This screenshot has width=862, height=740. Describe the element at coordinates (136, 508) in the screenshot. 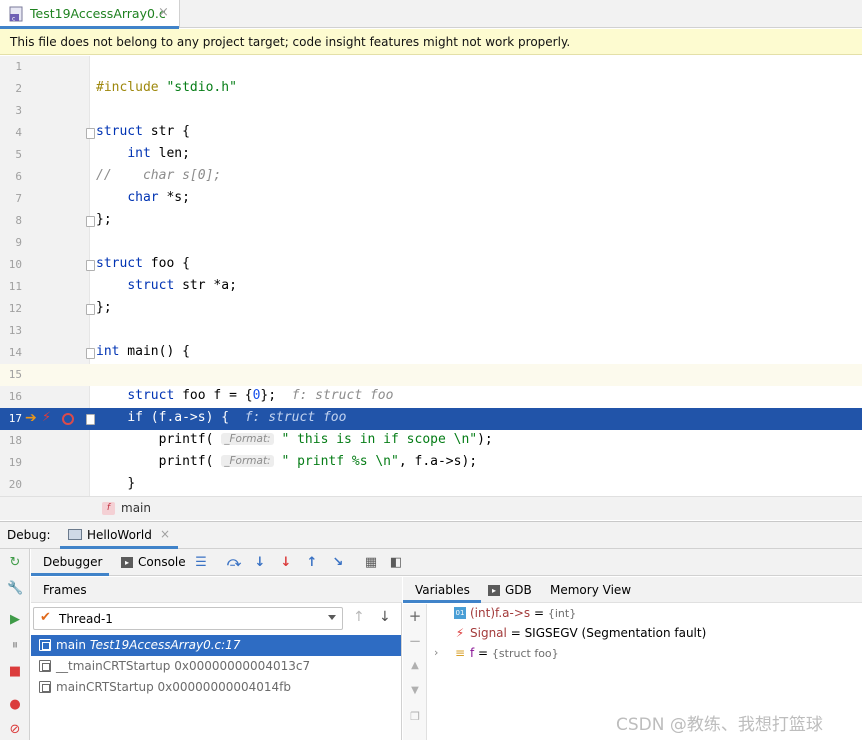

I see `breadcrumb-function: main` at that location.